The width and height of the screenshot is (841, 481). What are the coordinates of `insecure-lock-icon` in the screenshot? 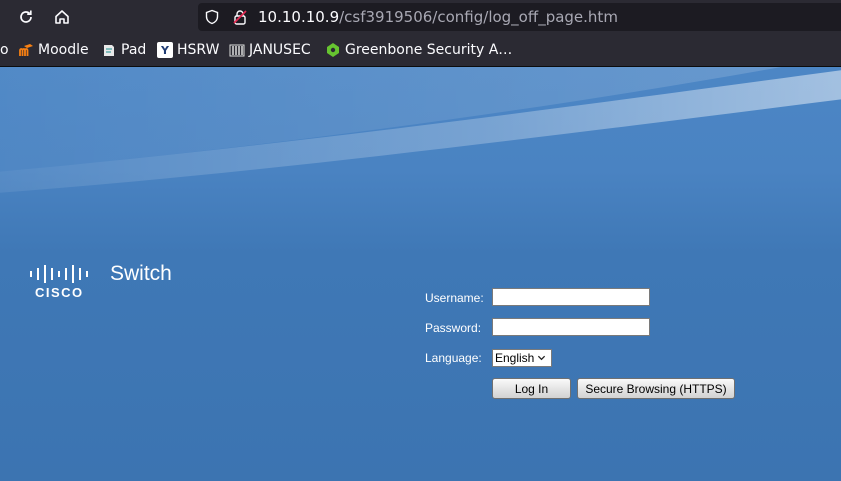 It's located at (240, 17).